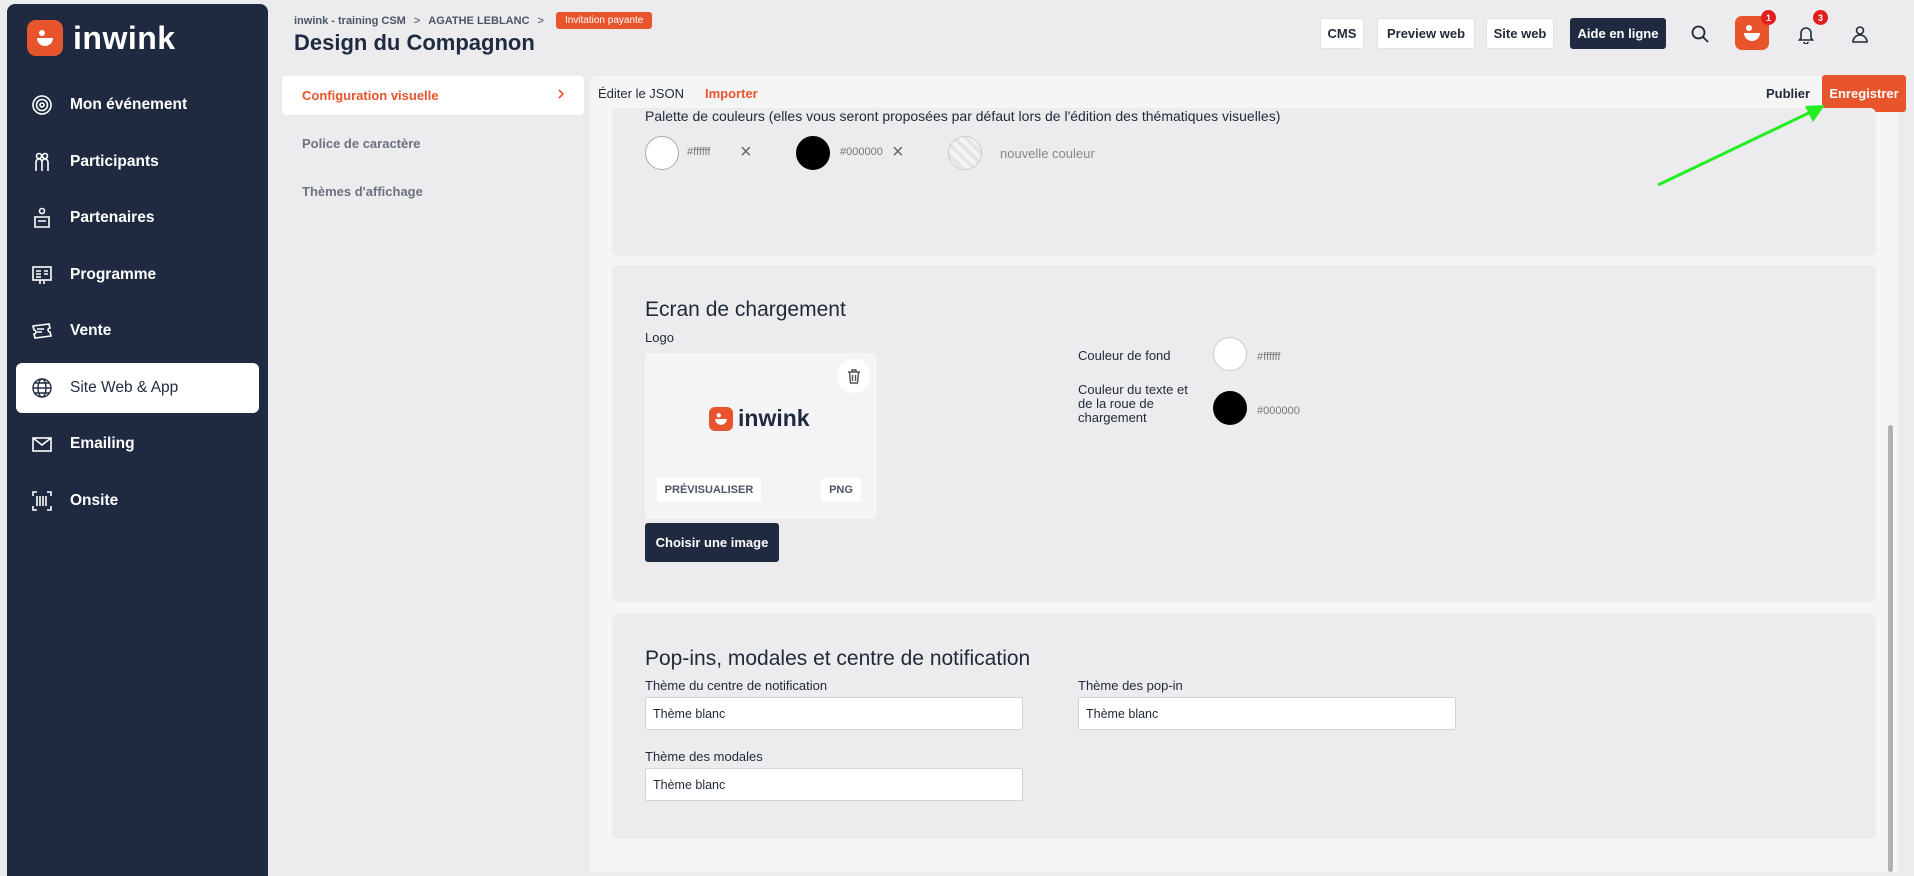  Describe the element at coordinates (736, 685) in the screenshot. I see `notification-center-label: Thème du centre de notification` at that location.